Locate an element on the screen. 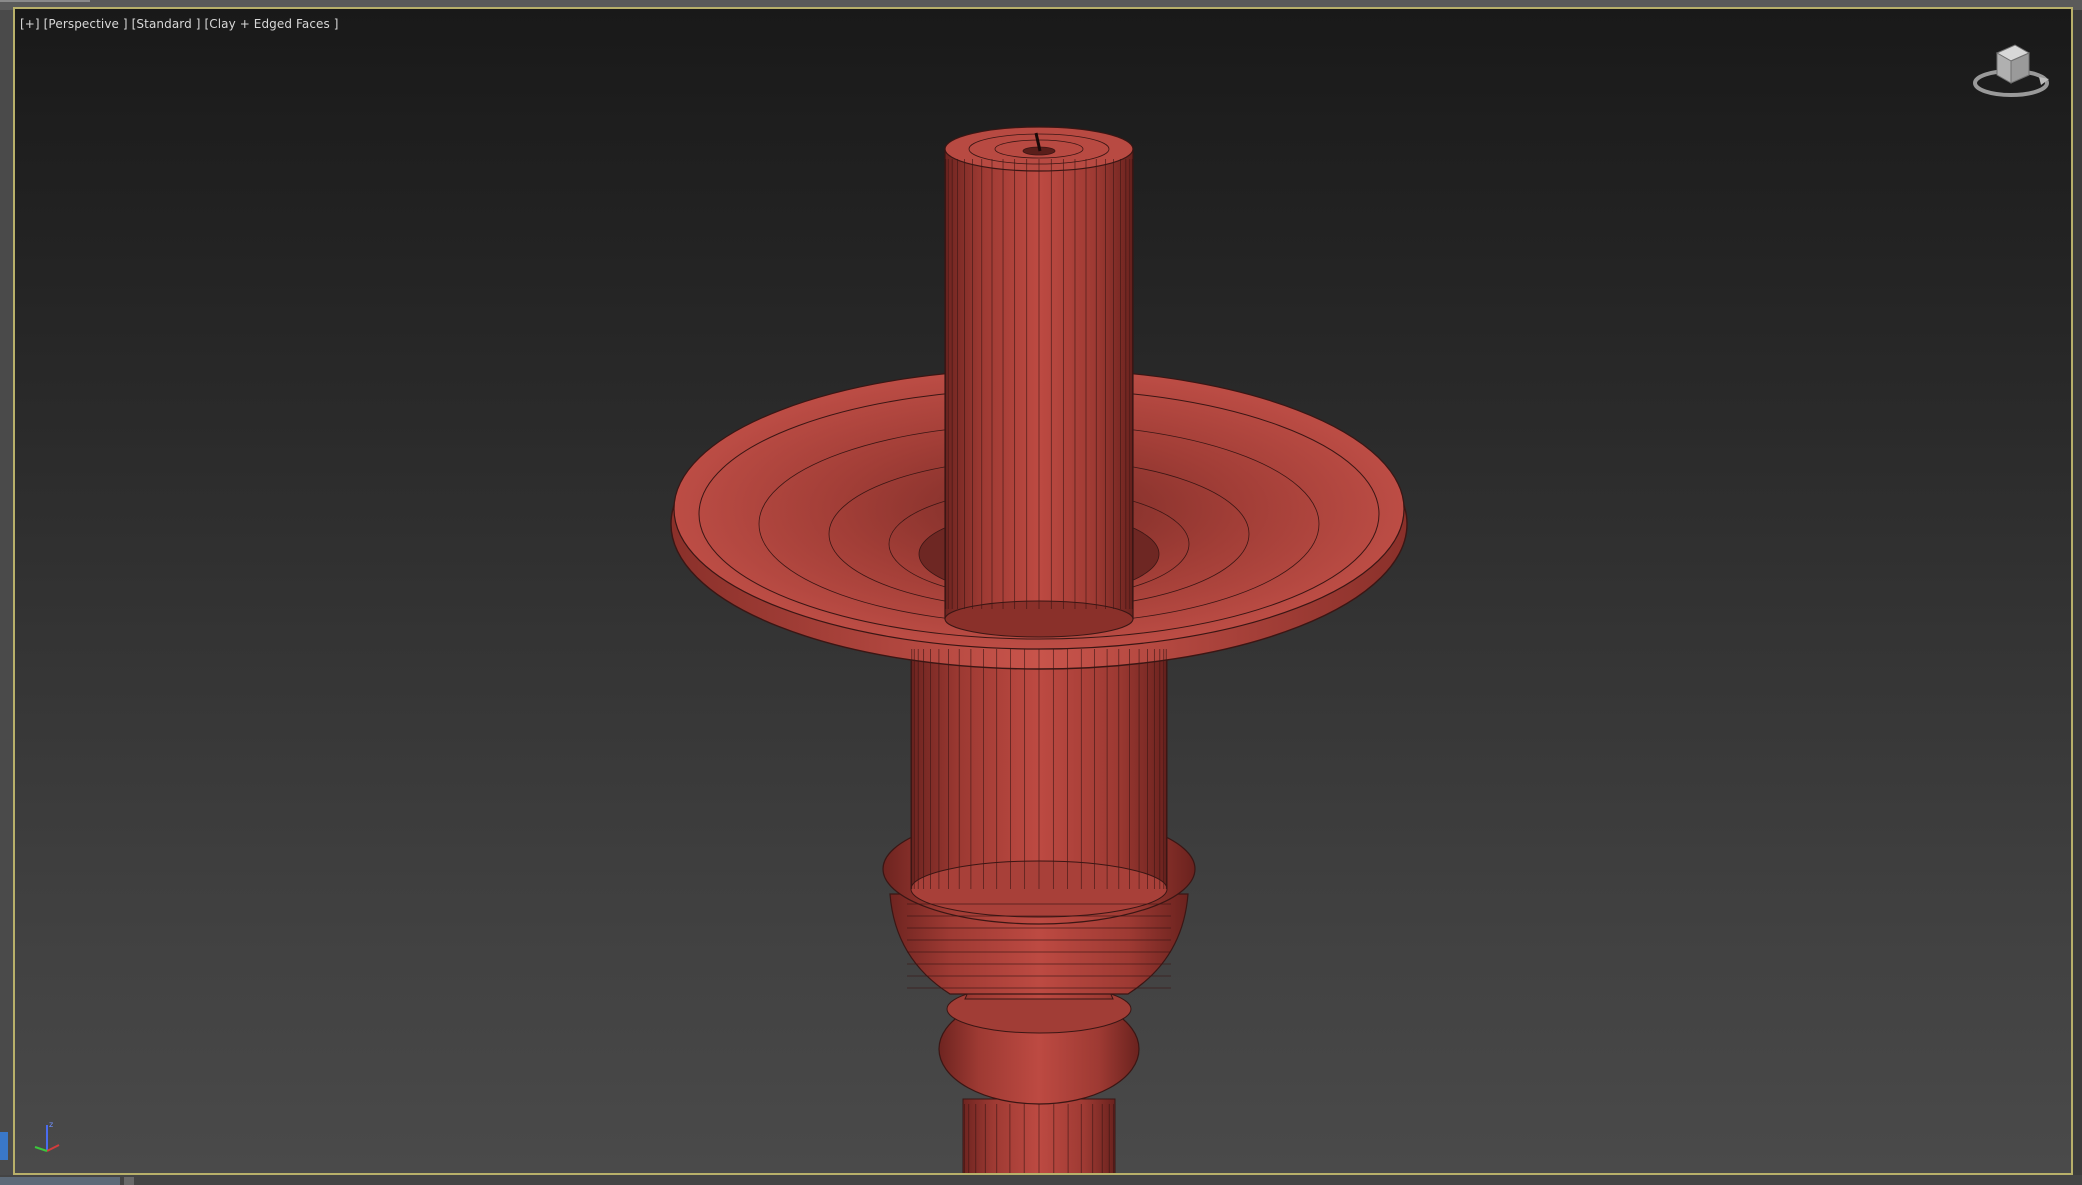 The image size is (2082, 1185). bottom-status-strip is located at coordinates (1041, 1180).